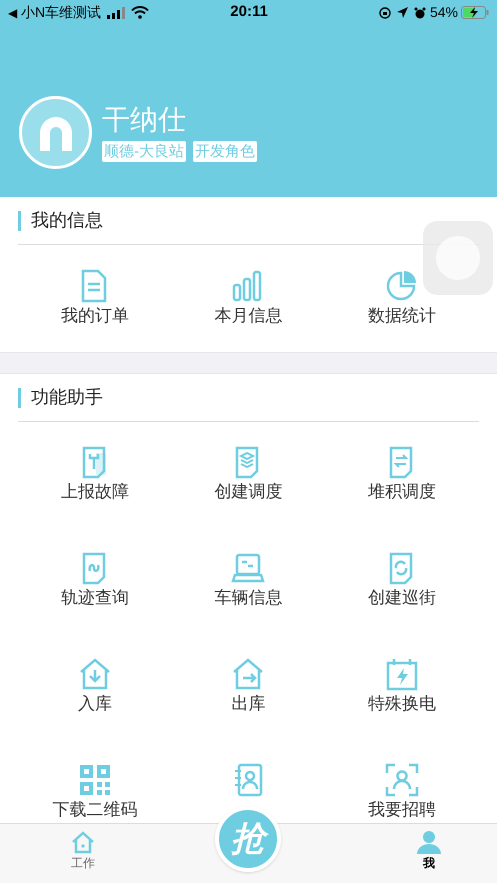  I want to click on carrier-name: 小N车维测试, so click(61, 12).